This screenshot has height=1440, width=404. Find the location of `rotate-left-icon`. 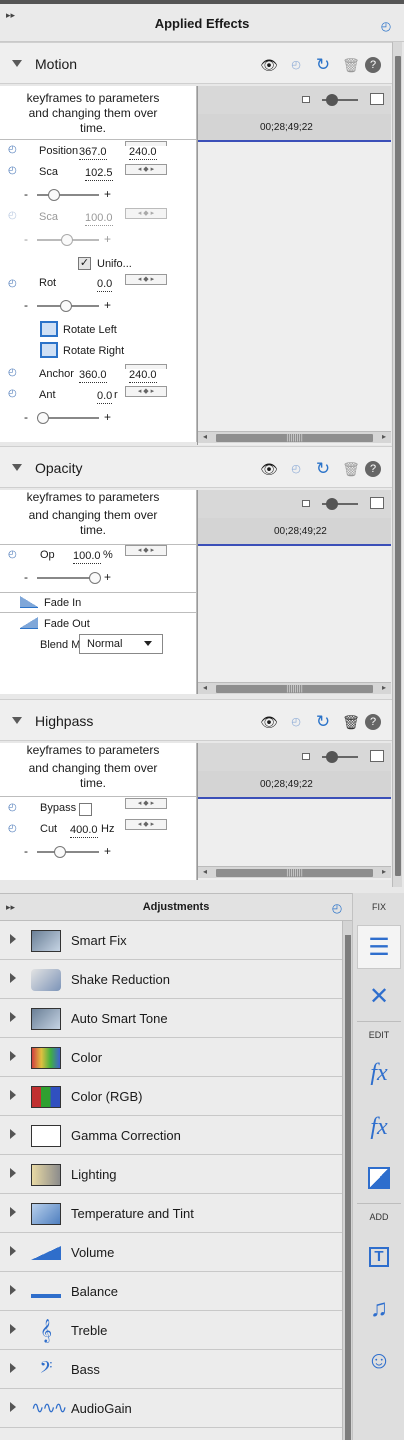

rotate-left-icon is located at coordinates (49, 329).